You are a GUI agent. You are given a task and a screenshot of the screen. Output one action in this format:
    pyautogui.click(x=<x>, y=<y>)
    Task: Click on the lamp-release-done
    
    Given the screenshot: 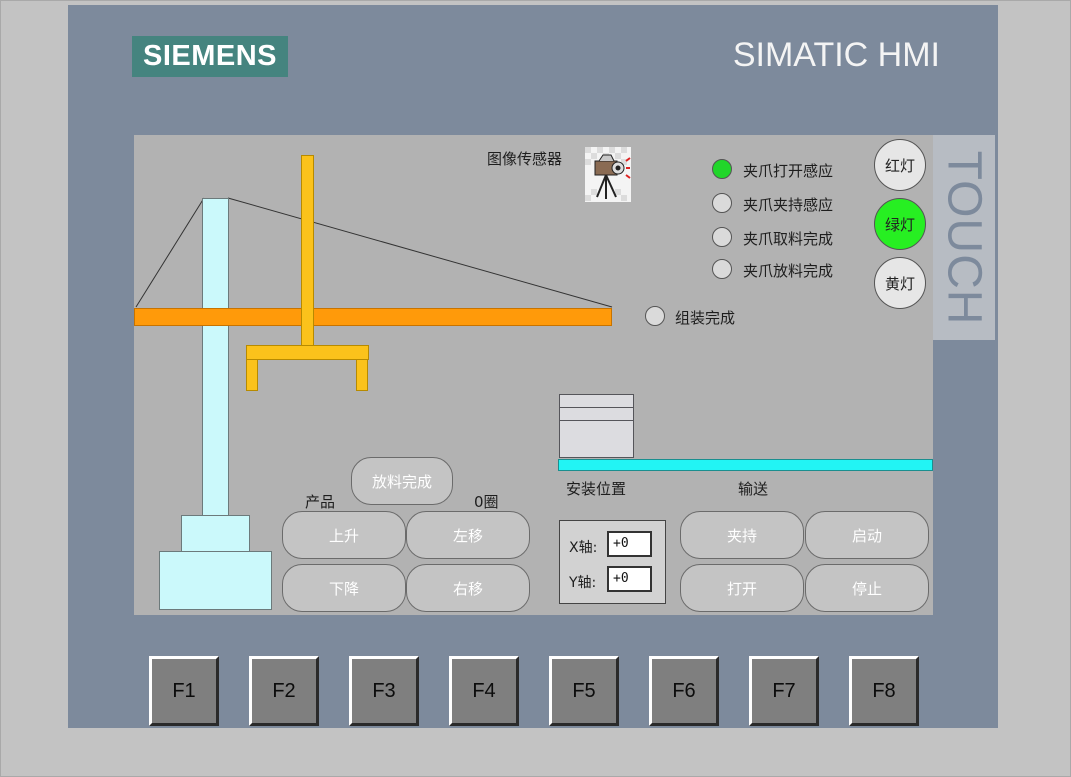 What is the action you would take?
    pyautogui.click(x=722, y=269)
    